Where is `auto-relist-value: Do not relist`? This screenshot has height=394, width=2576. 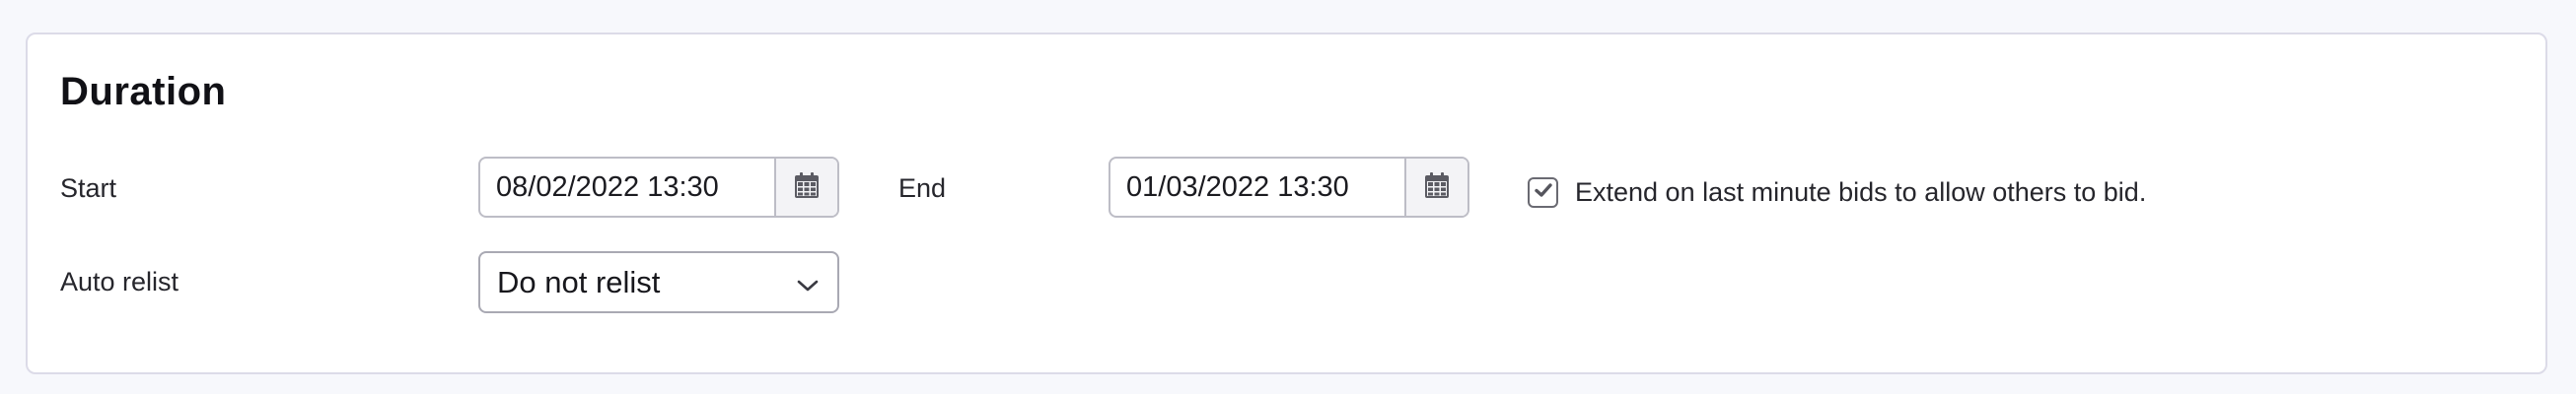
auto-relist-value: Do not relist is located at coordinates (579, 281).